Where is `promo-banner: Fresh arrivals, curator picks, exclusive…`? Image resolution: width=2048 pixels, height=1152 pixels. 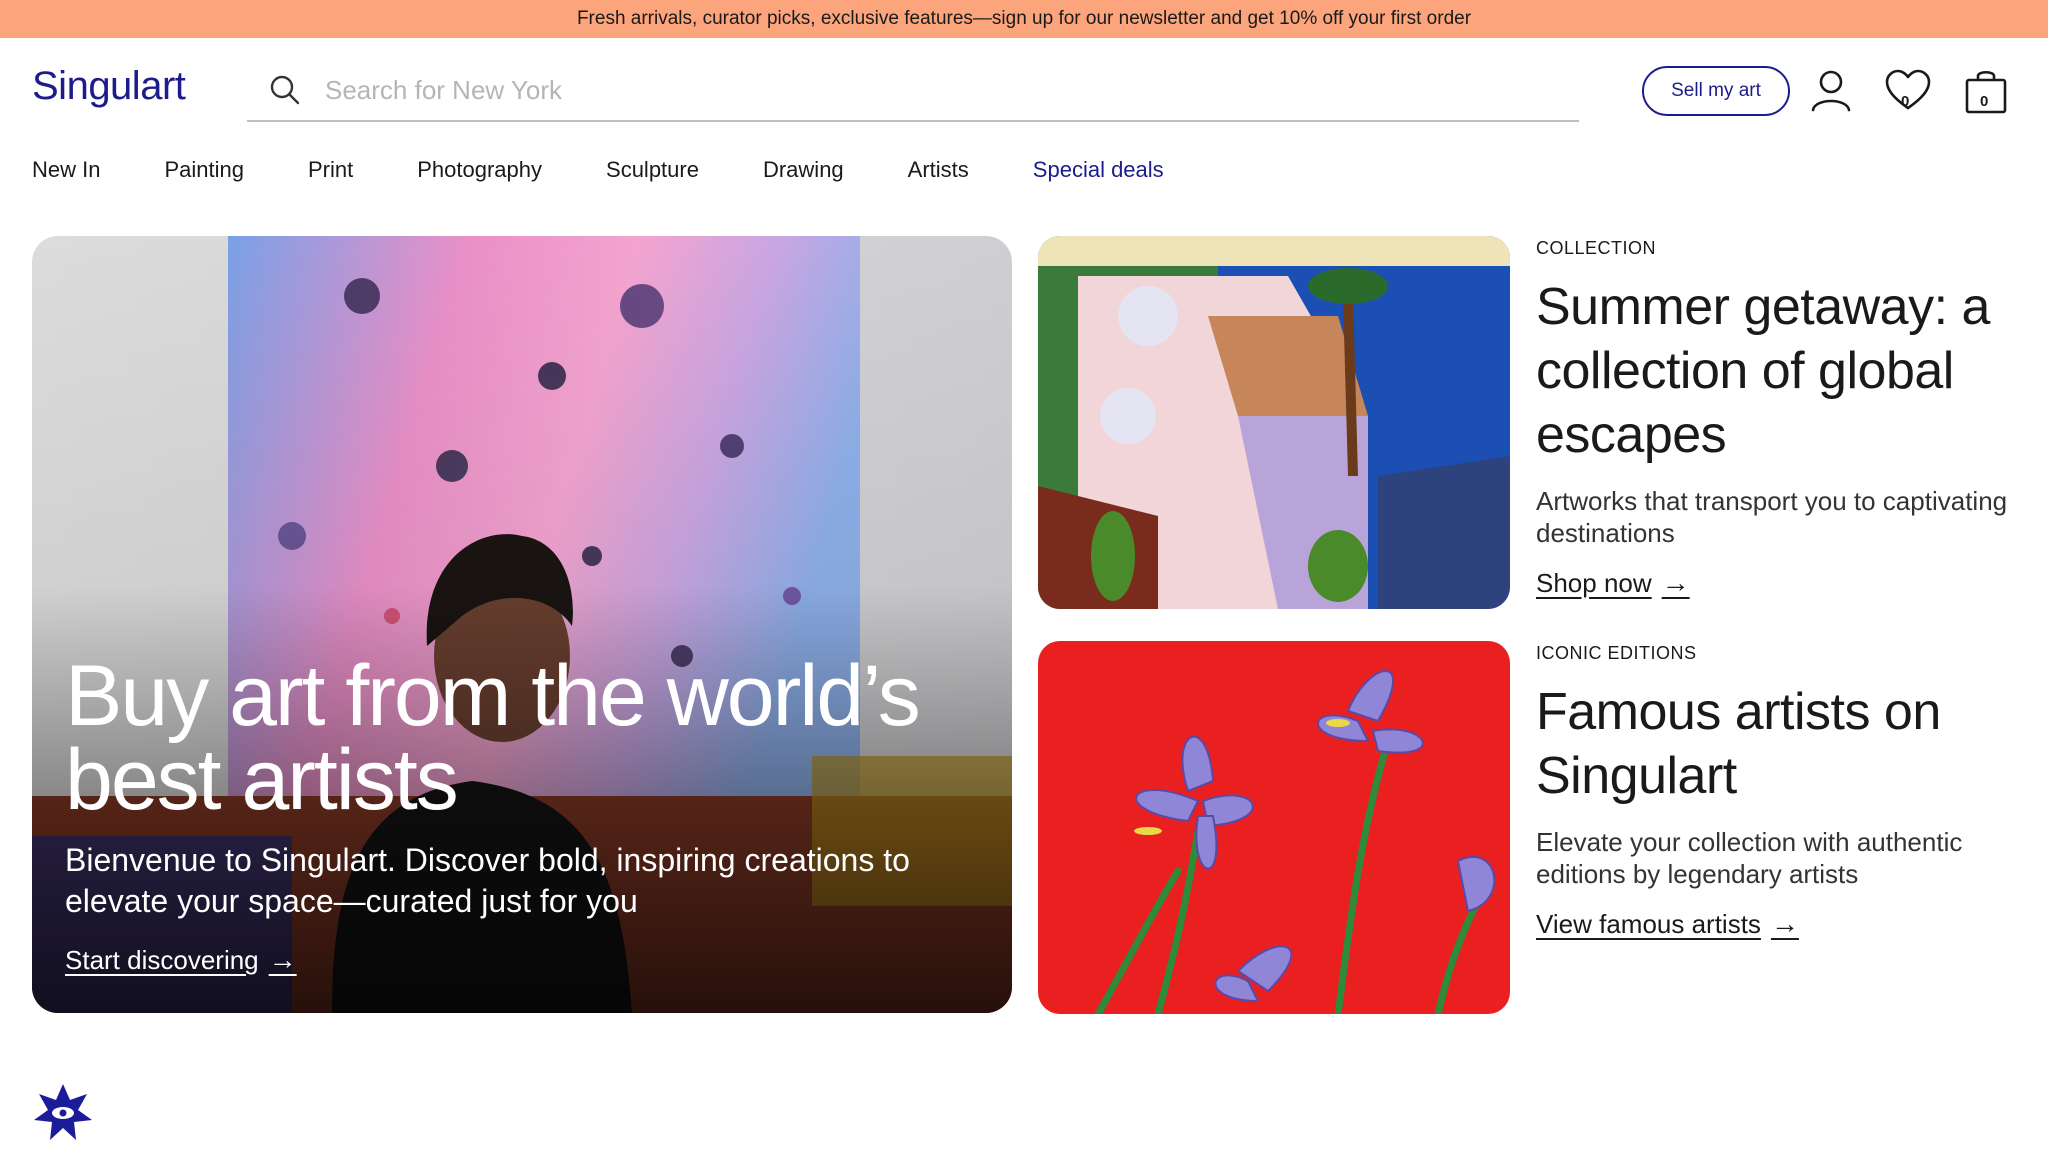 promo-banner: Fresh arrivals, curator picks, exclusive… is located at coordinates (1024, 19).